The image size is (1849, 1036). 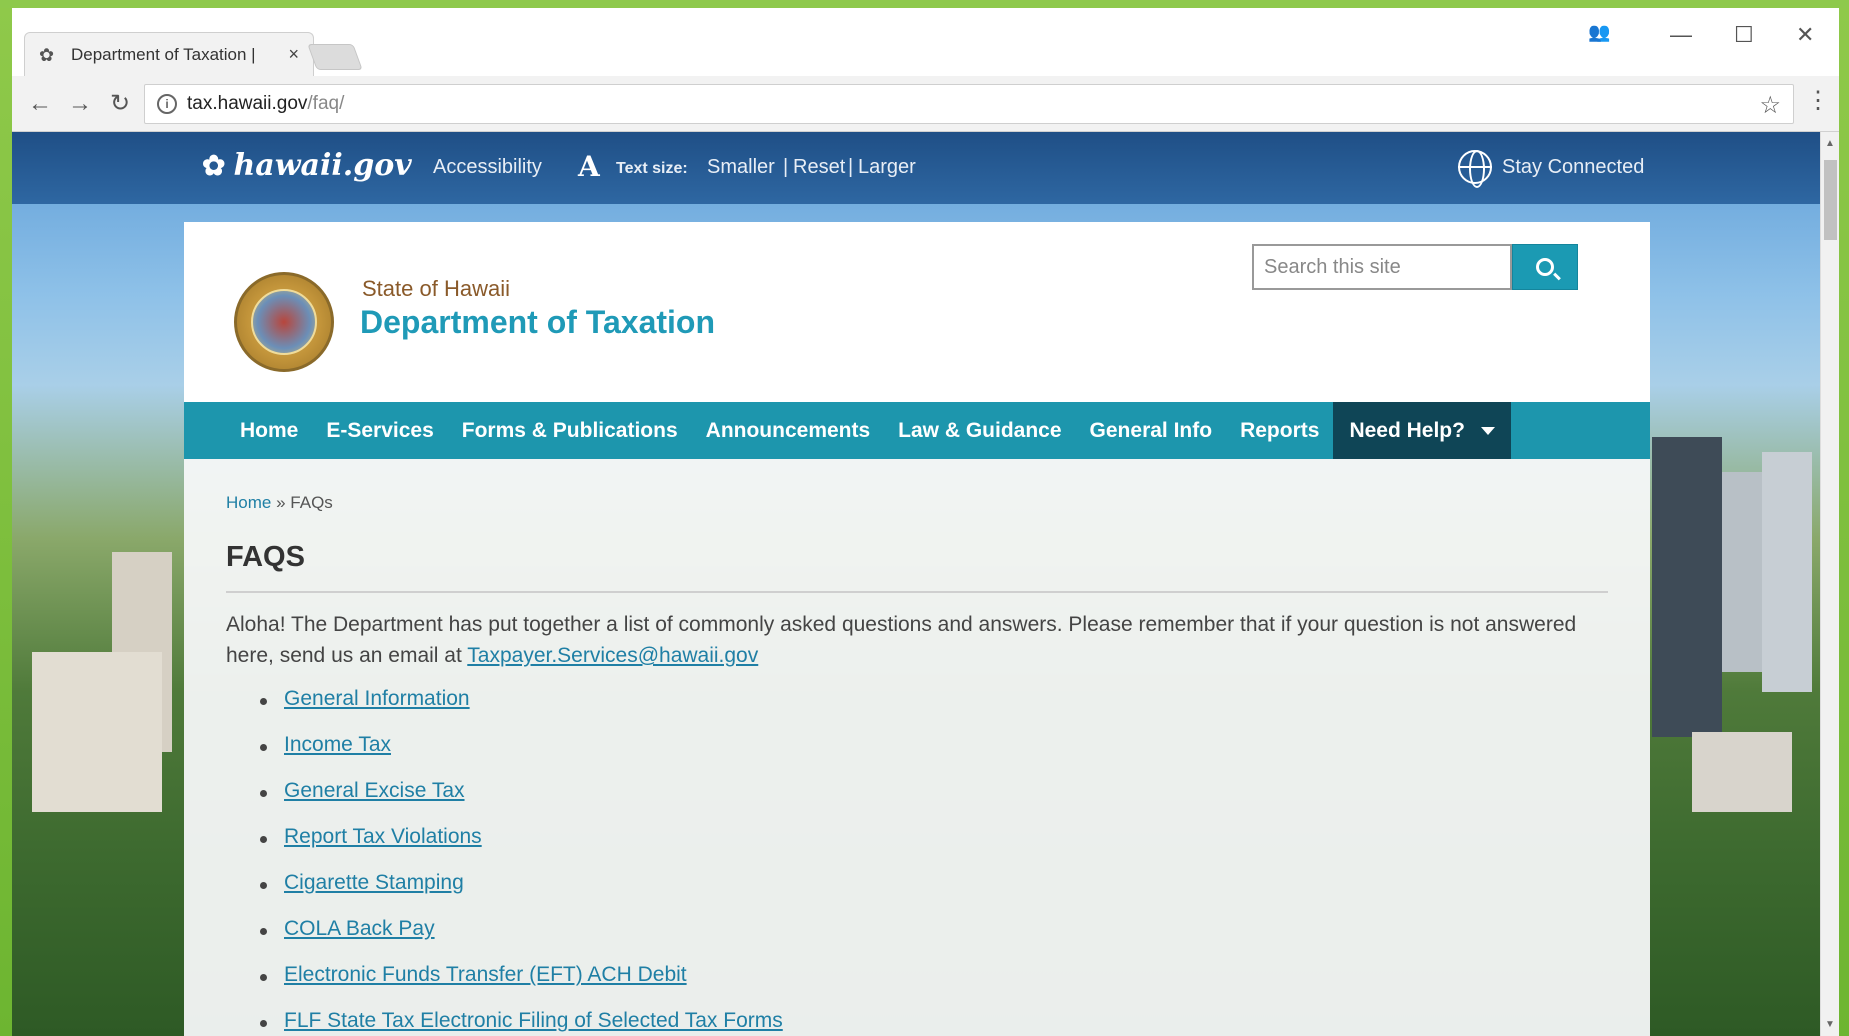 I want to click on site-header: State of Hawaii Department of Taxation, so click(x=917, y=312).